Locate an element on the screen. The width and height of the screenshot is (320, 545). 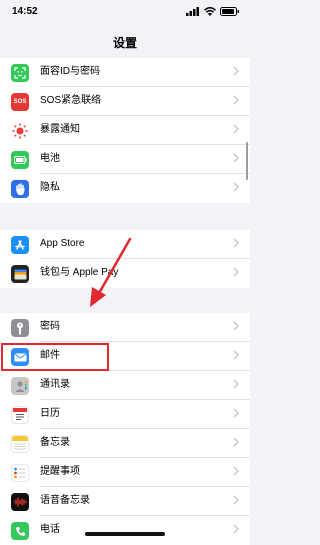
settings-row-sos: SOS SOS紧急联络 is located at coordinates (125, 101).